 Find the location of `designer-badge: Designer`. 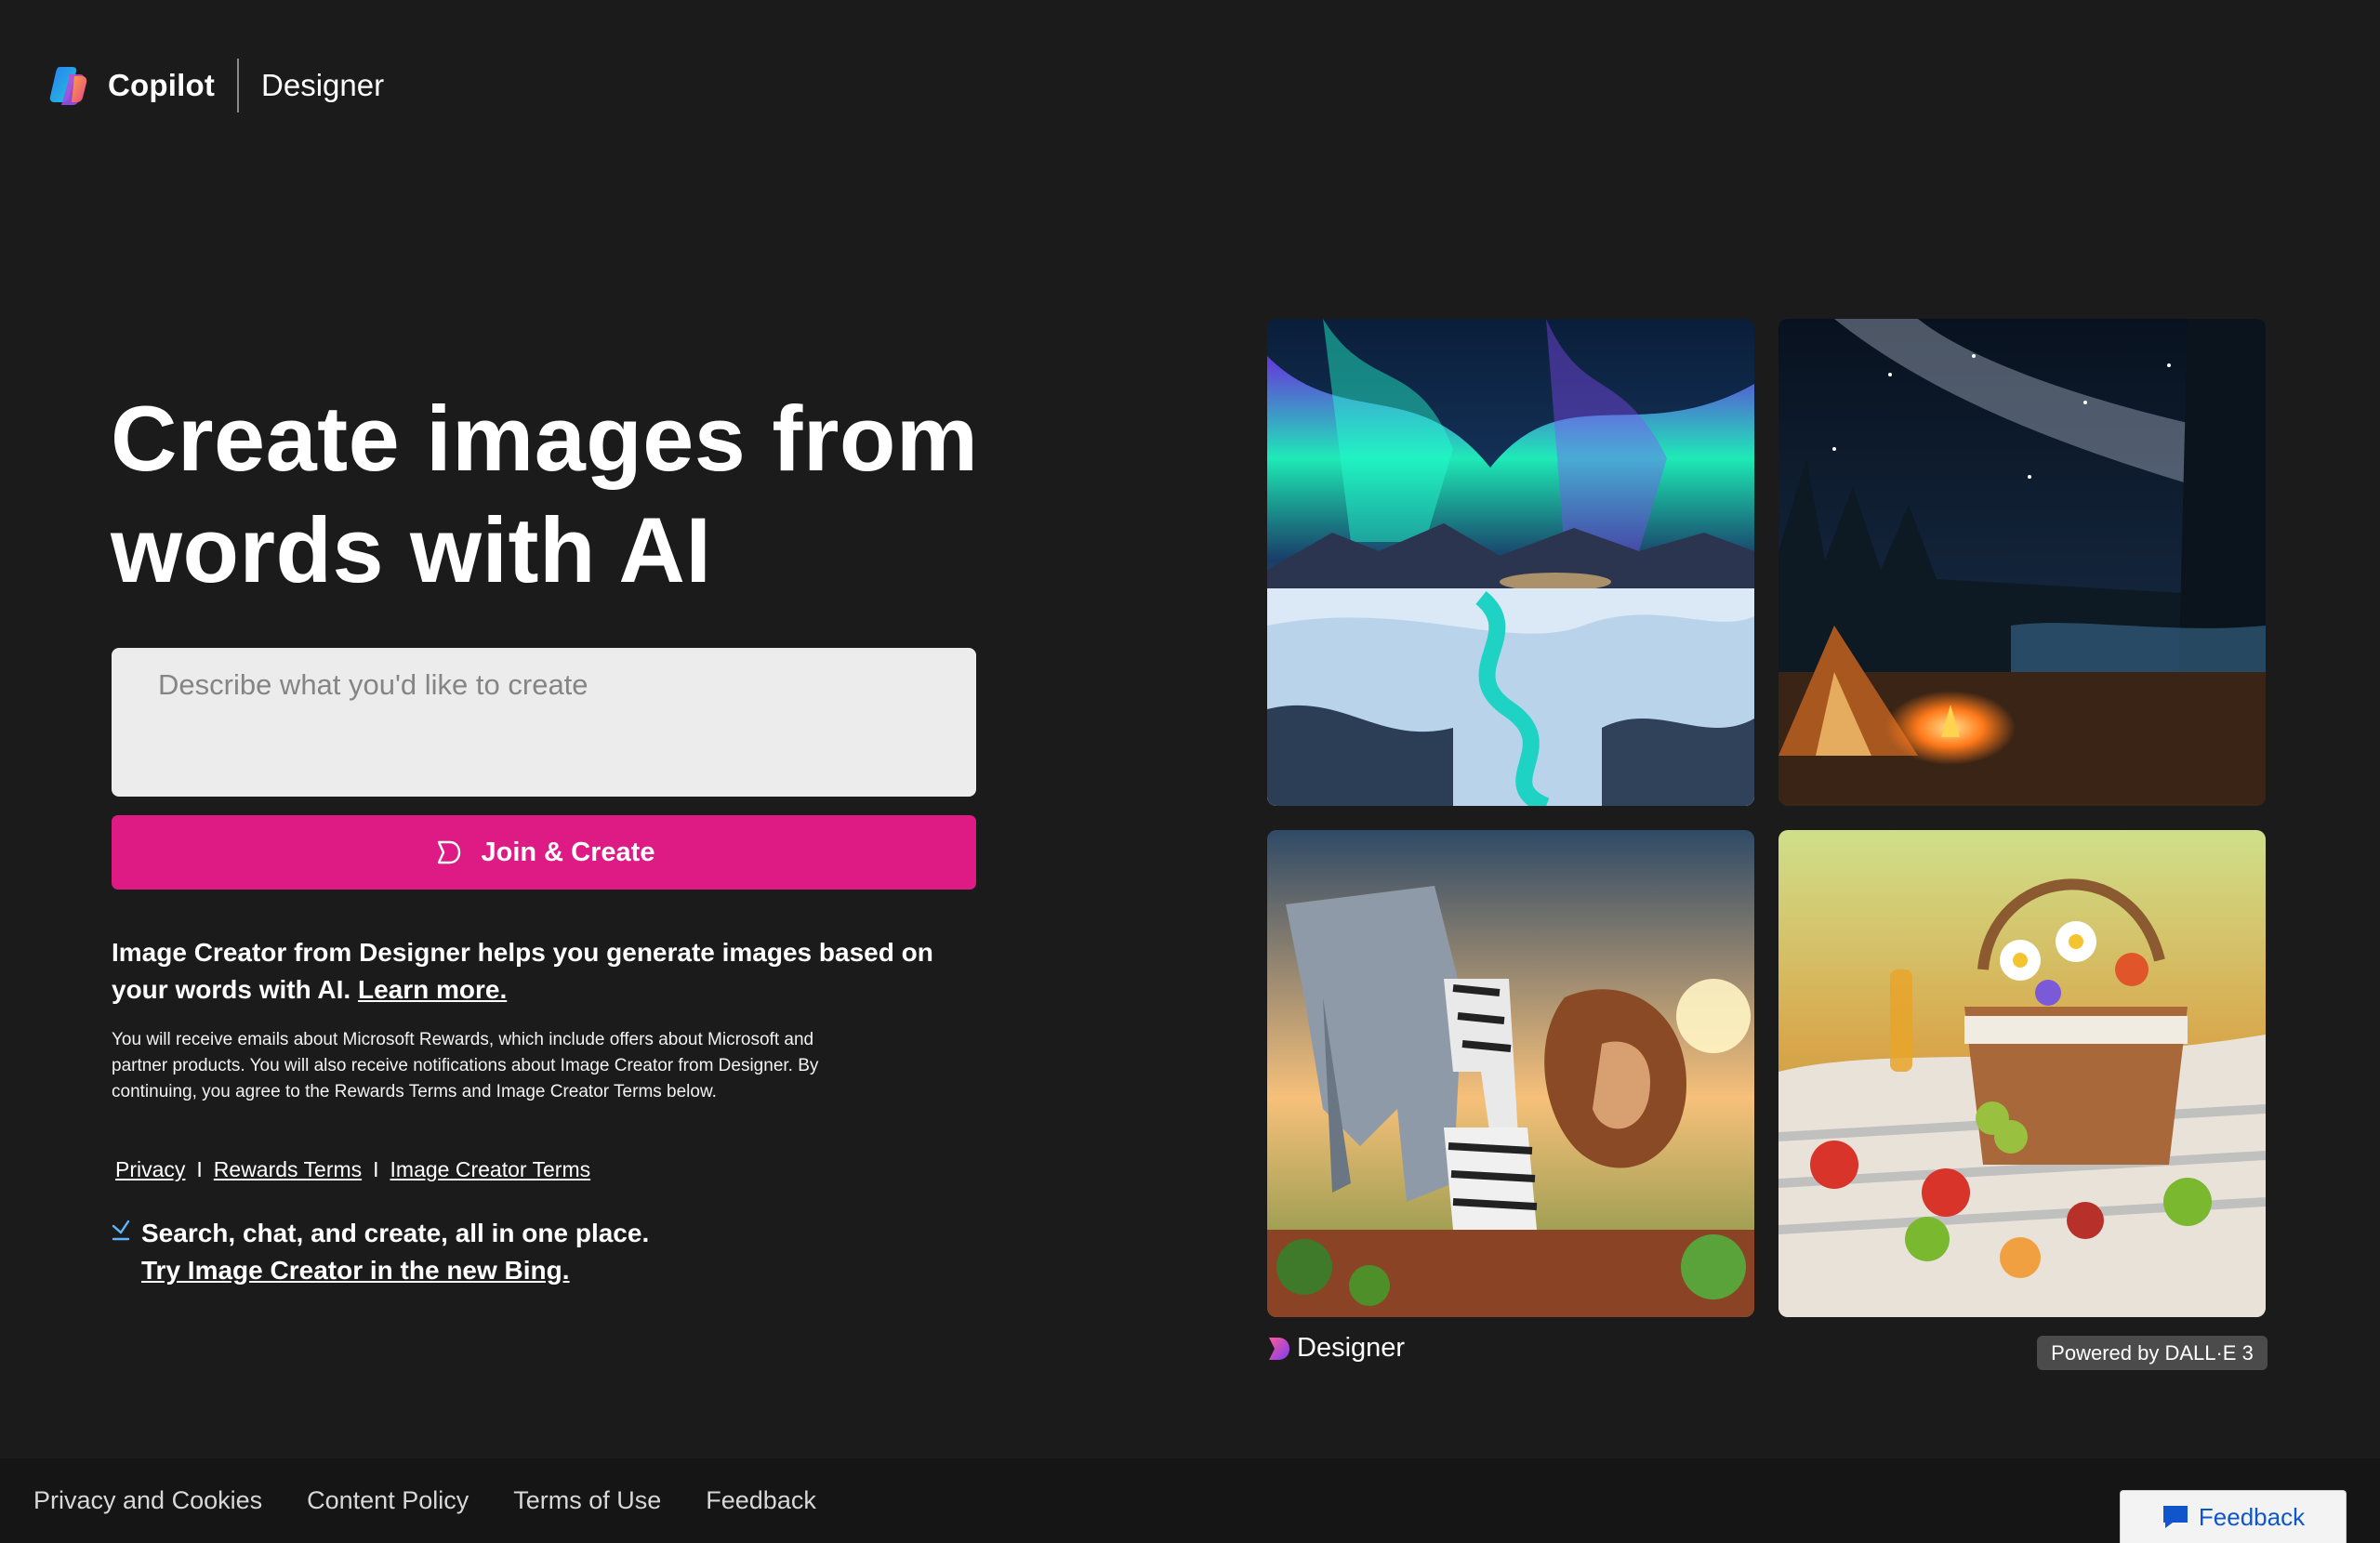

designer-badge: Designer is located at coordinates (1336, 1348).